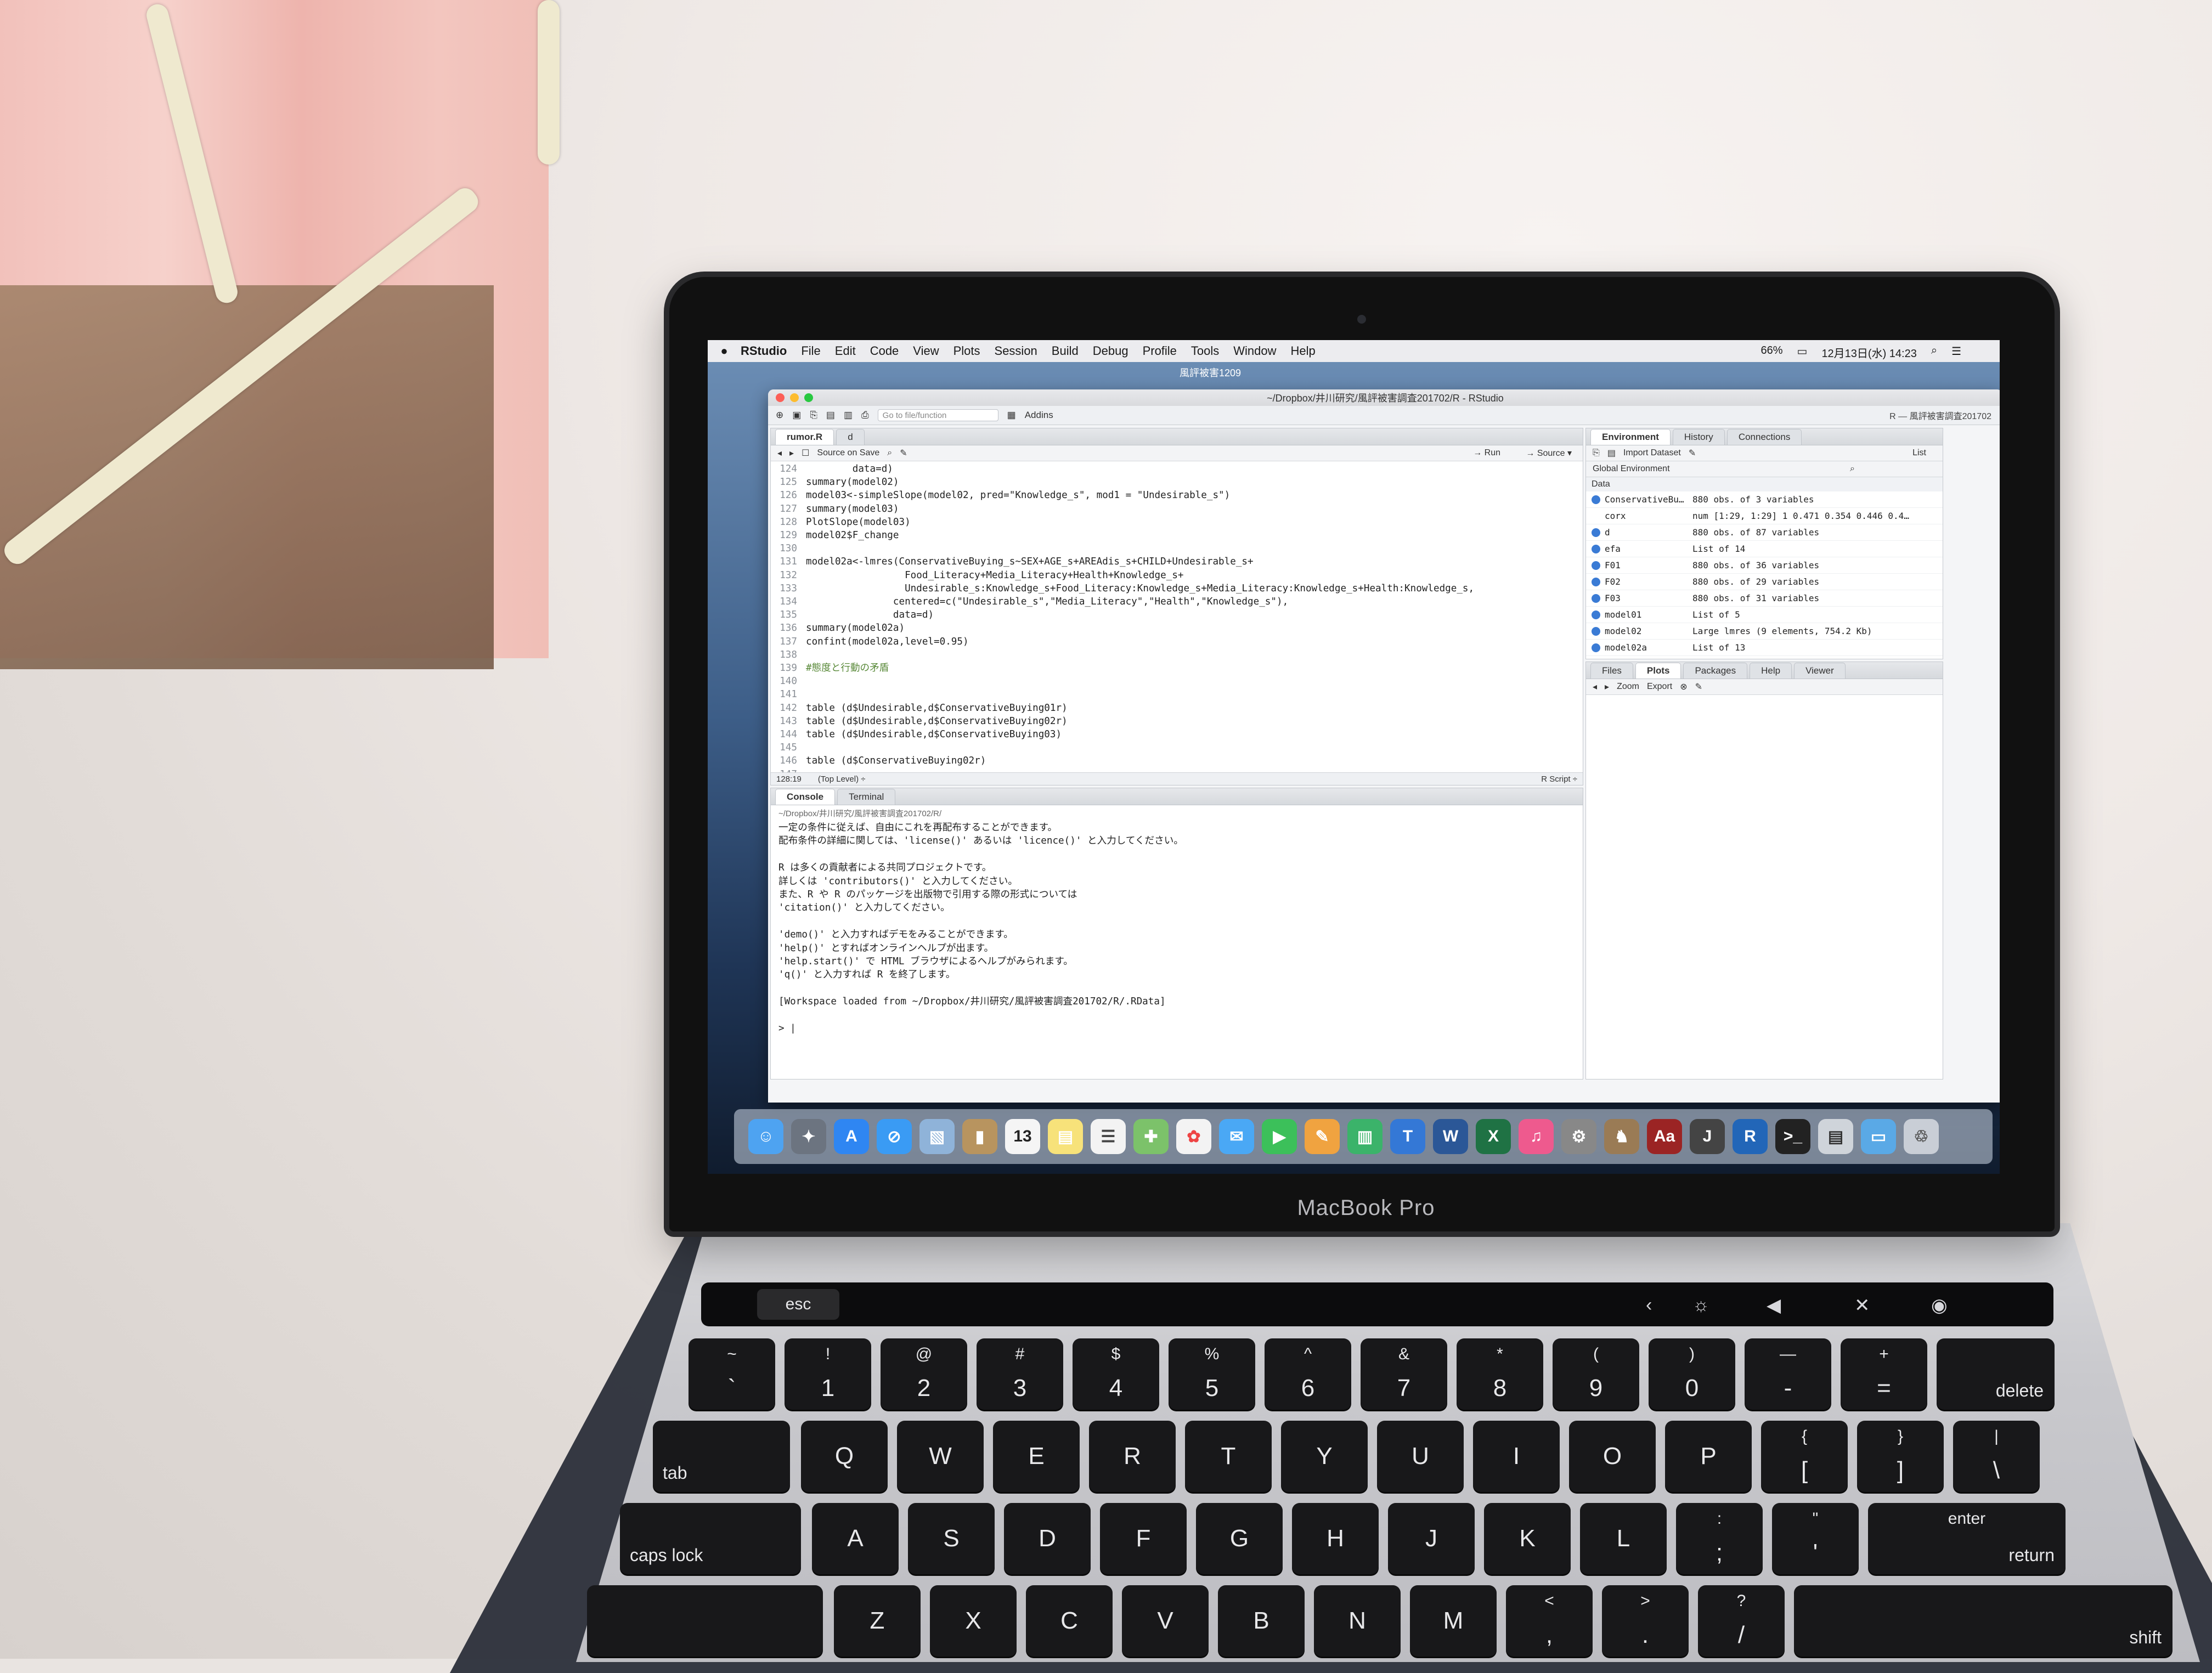 Image resolution: width=2212 pixels, height=1673 pixels. What do you see at coordinates (1816, 1538) in the screenshot?
I see `punct-key-1: " '` at bounding box center [1816, 1538].